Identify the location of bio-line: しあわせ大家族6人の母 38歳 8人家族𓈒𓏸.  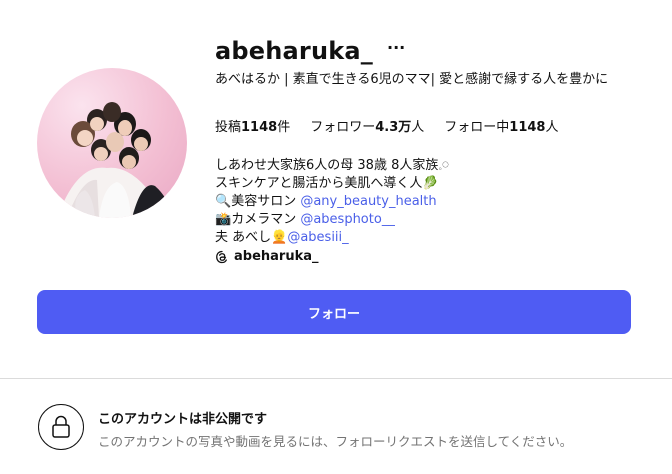
(332, 165).